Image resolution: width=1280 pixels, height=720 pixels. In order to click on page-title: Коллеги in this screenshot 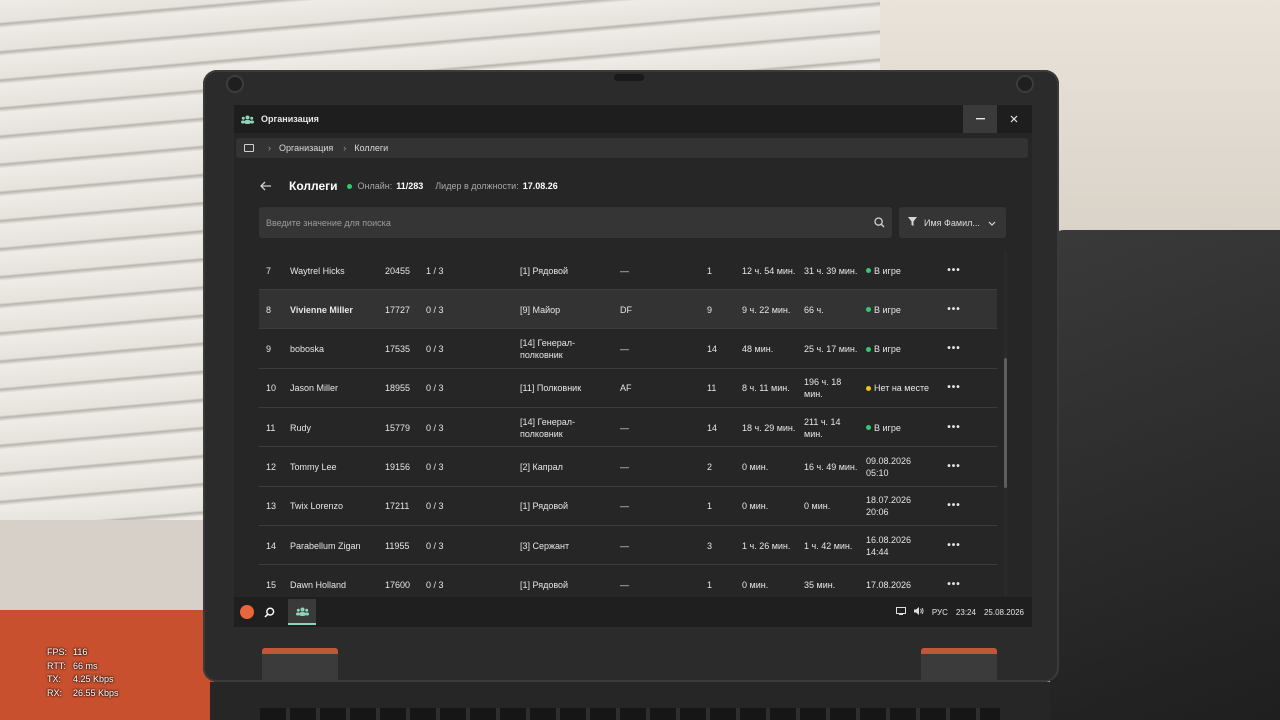, I will do `click(313, 186)`.